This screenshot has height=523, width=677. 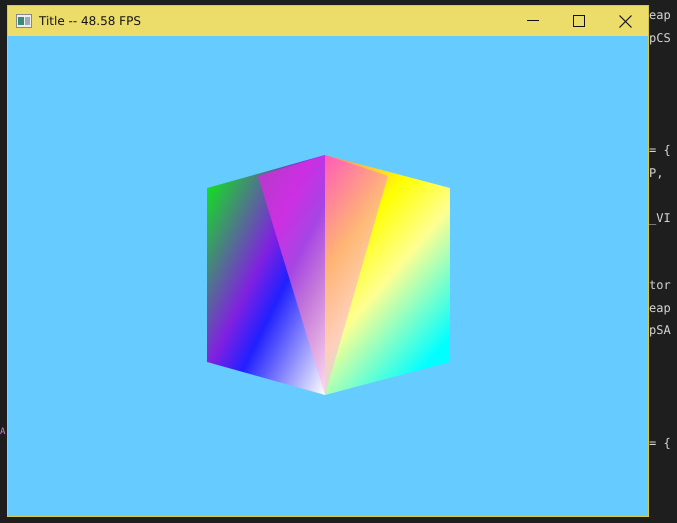 What do you see at coordinates (24, 21) in the screenshot?
I see `app-icon` at bounding box center [24, 21].